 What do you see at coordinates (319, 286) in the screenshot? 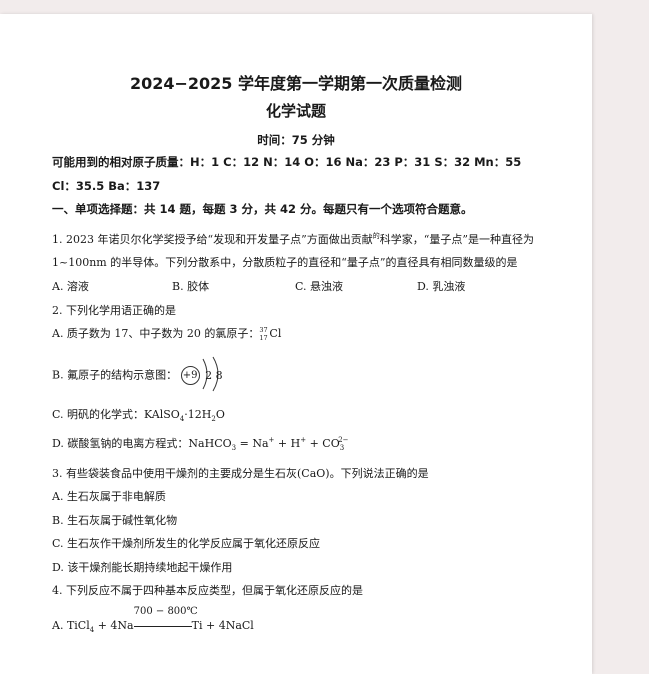
I see `q1-option-c: C. 悬浊液` at bounding box center [319, 286].